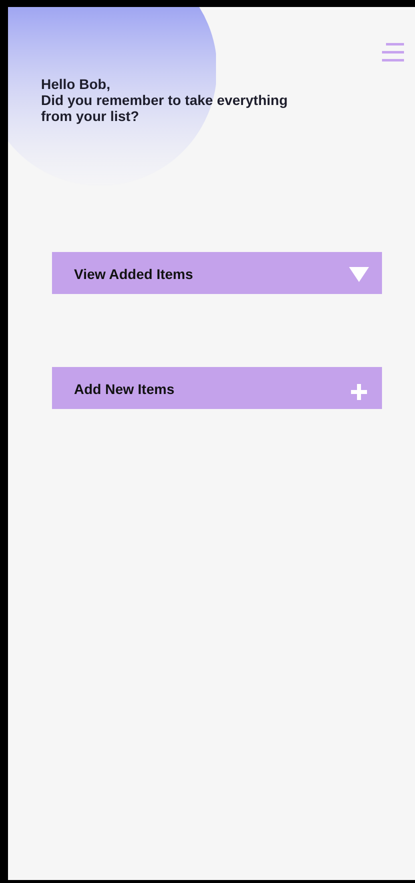 Image resolution: width=415 pixels, height=883 pixels. What do you see at coordinates (217, 273) in the screenshot?
I see `view-items-button: View Added Items` at bounding box center [217, 273].